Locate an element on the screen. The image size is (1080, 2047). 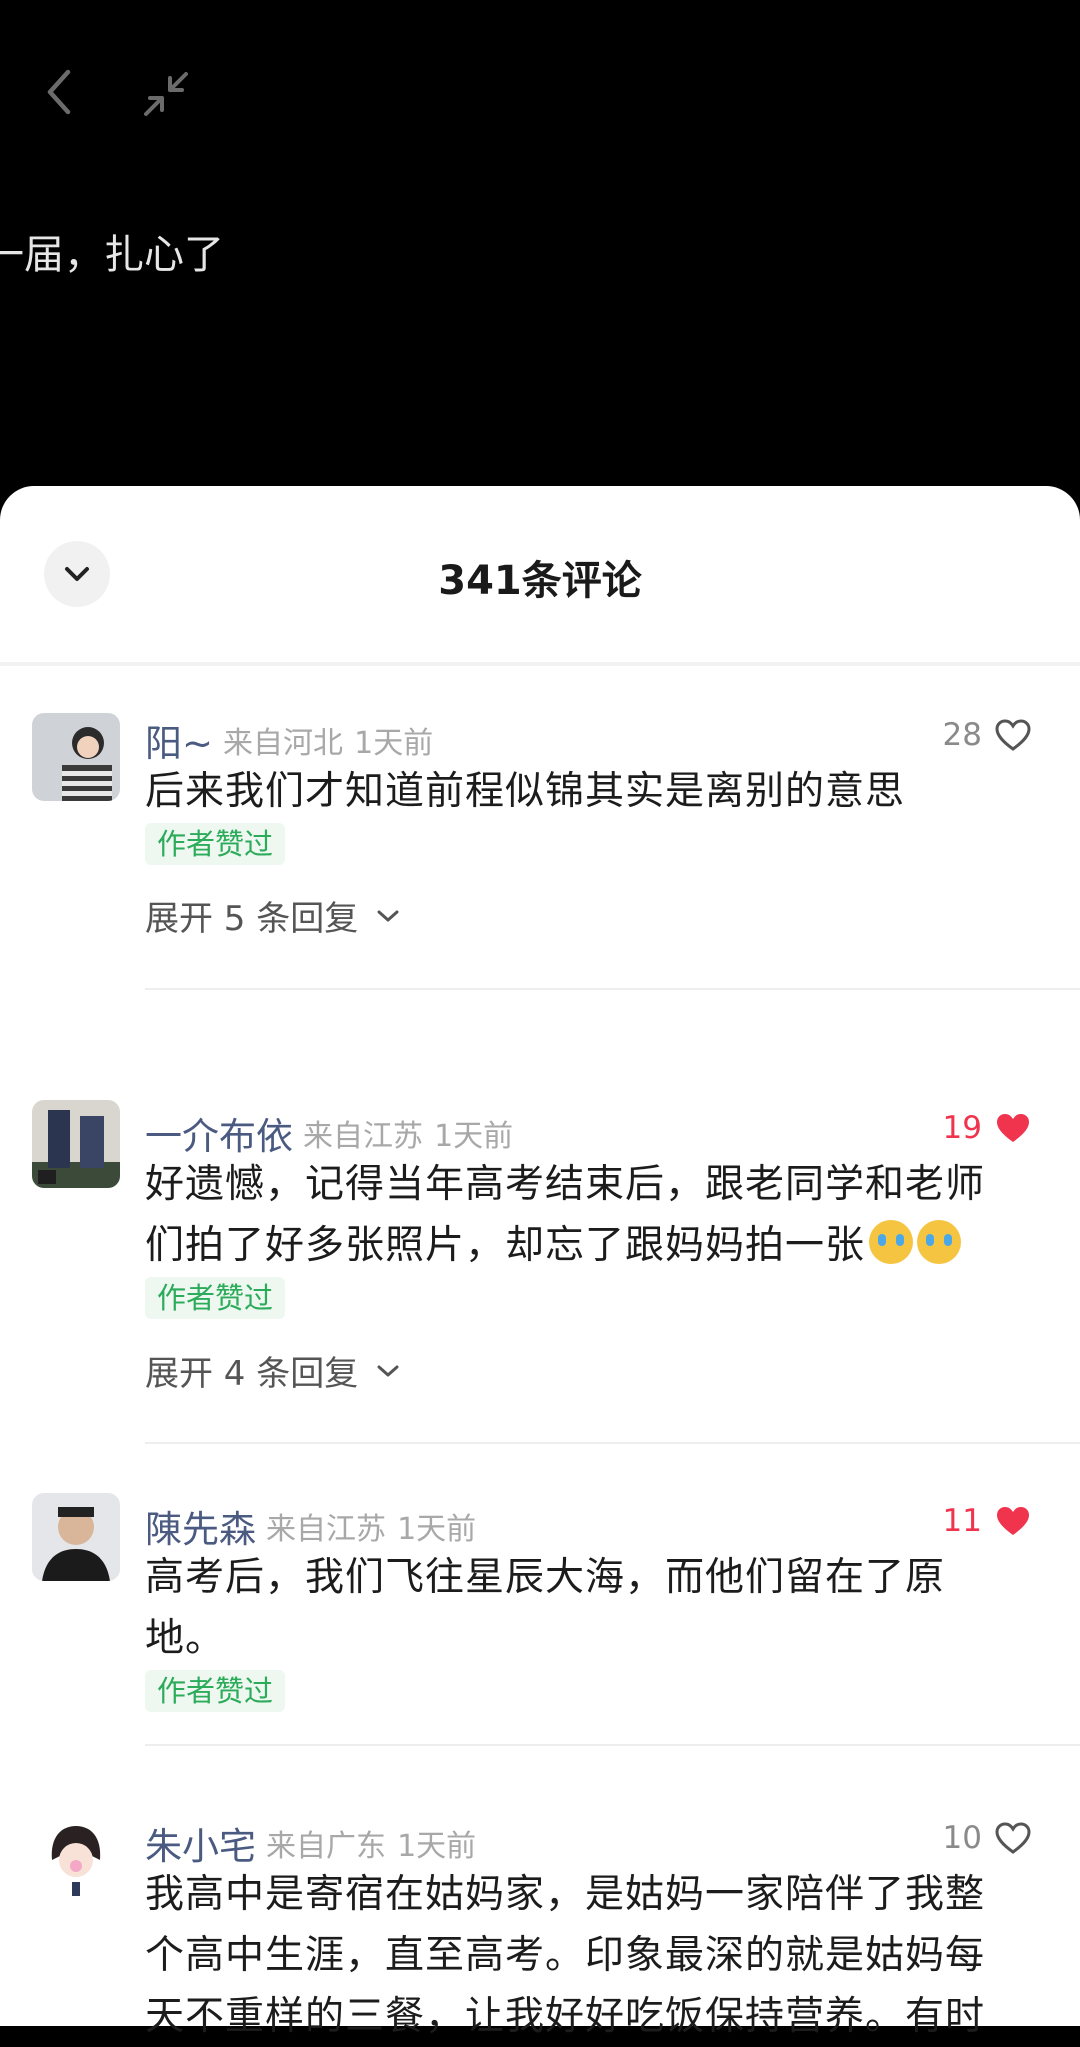
comments-header: 341条评论 is located at coordinates (540, 576).